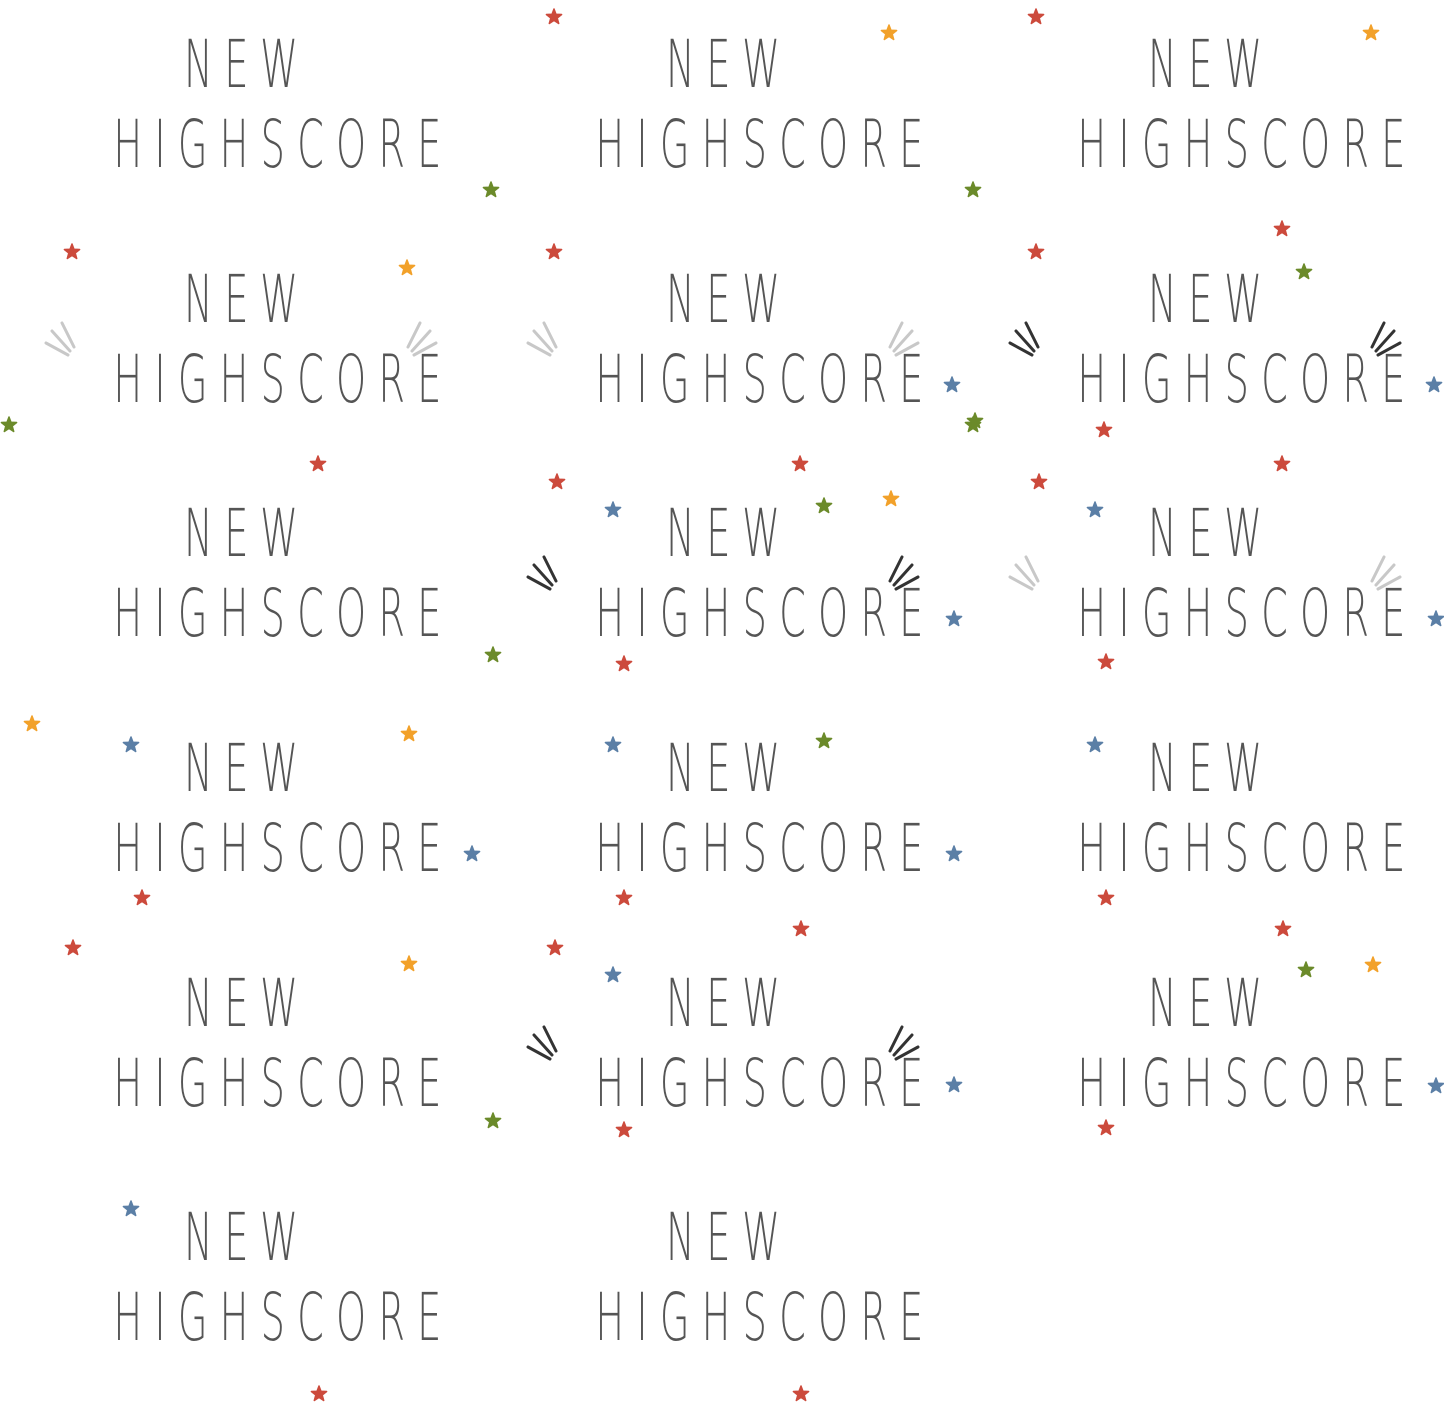  I want to click on highscore-frame-16: NEW HIGHSCORE, so click(241, 1290).